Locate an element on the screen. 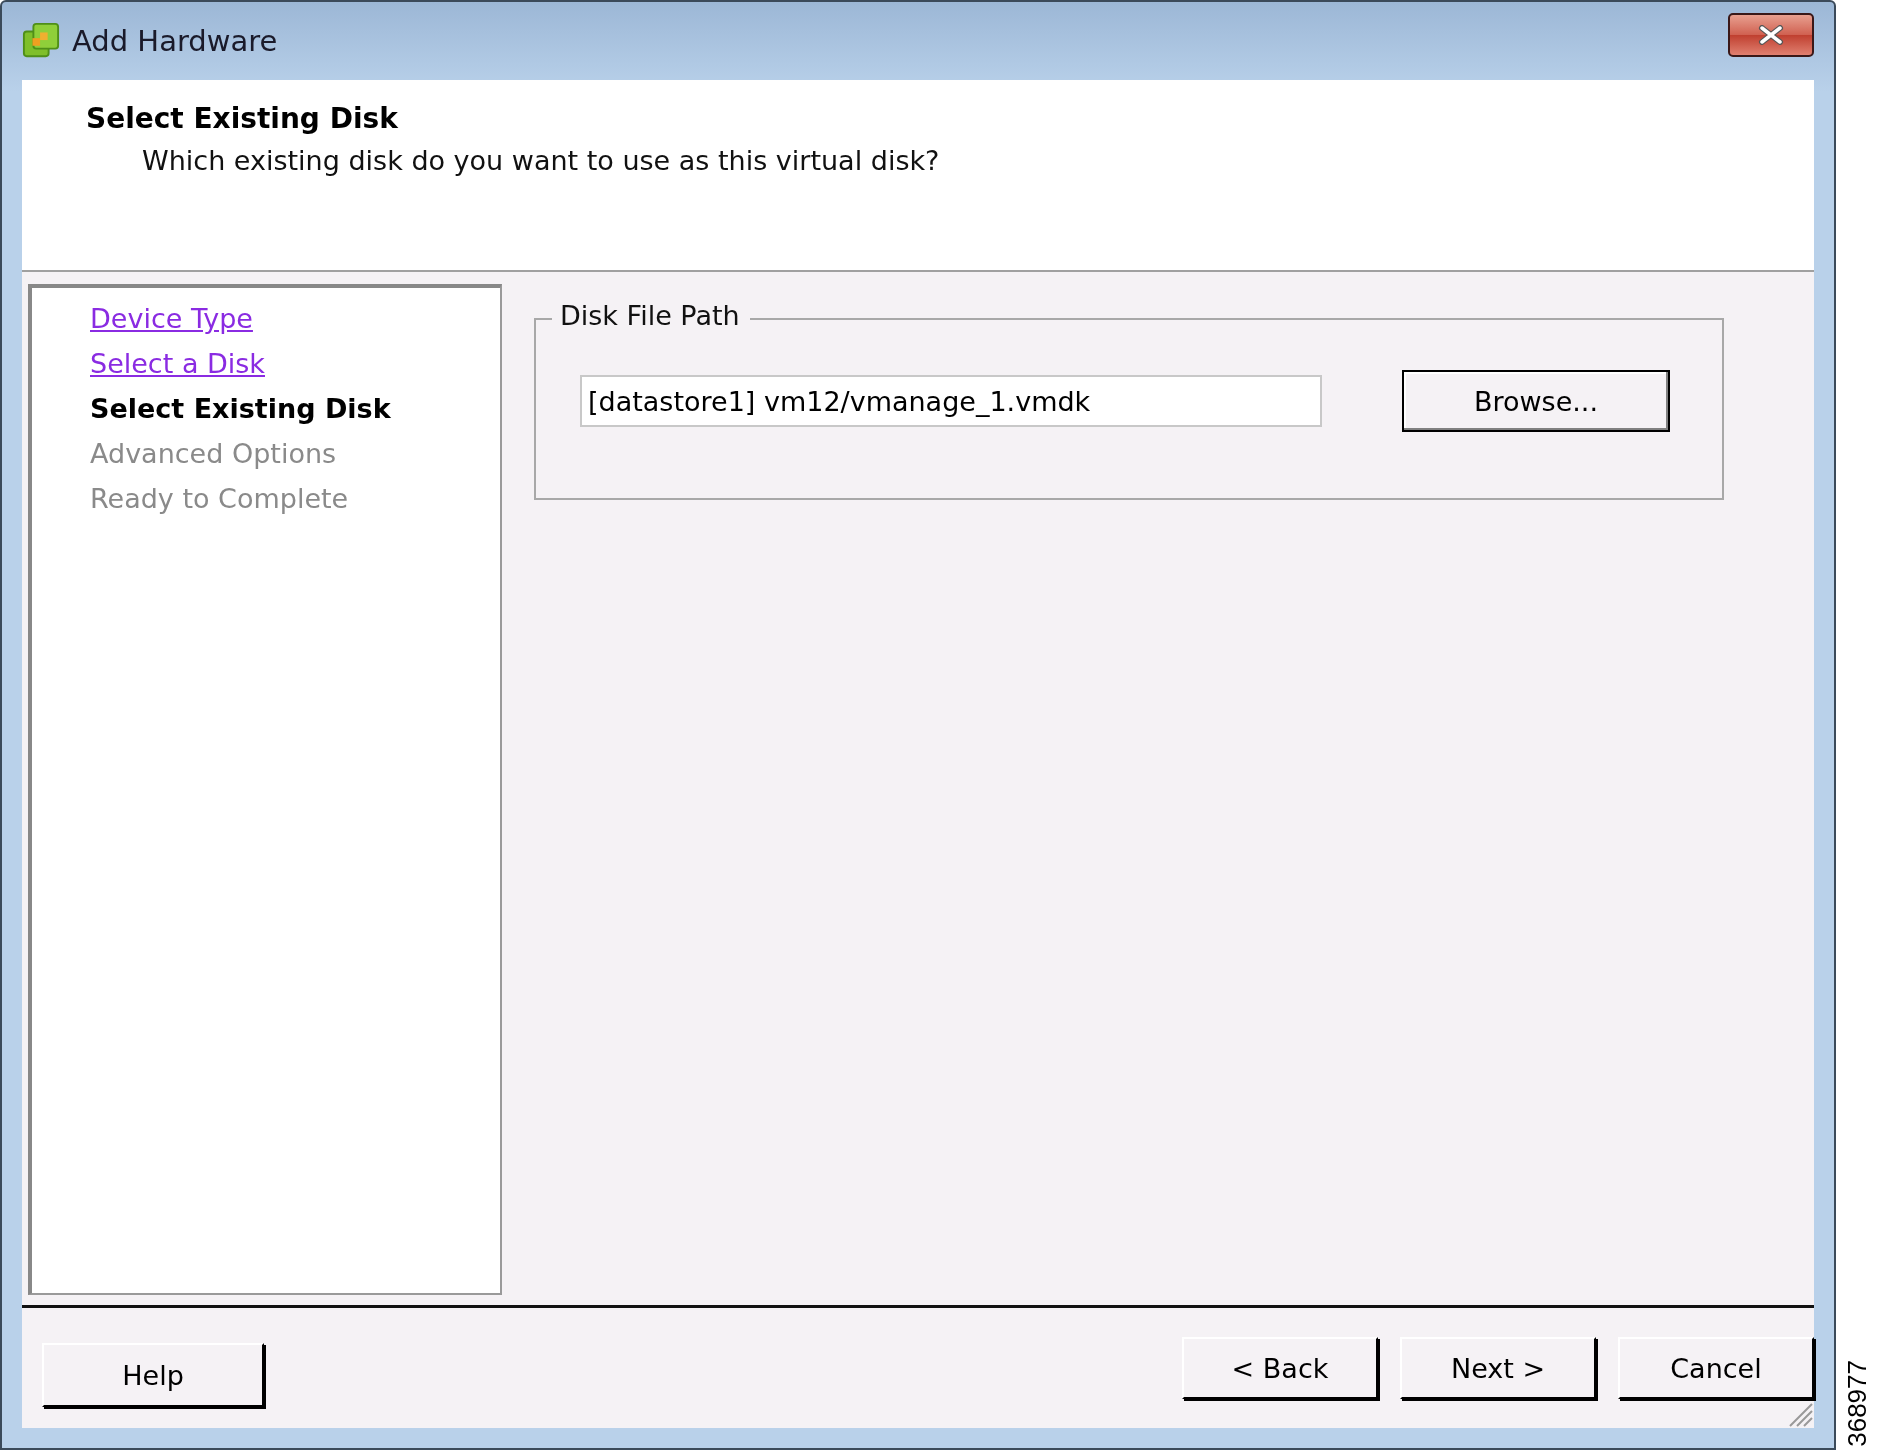 Image resolution: width=1877 pixels, height=1453 pixels. next-button: Next > is located at coordinates (1498, 1368).